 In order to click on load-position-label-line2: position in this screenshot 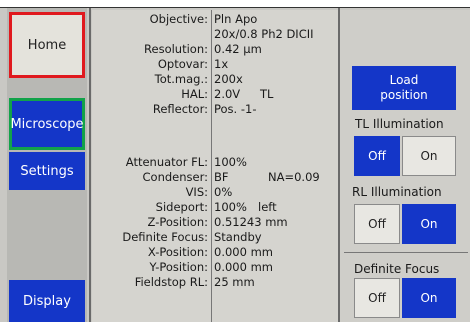, I will do `click(404, 95)`.